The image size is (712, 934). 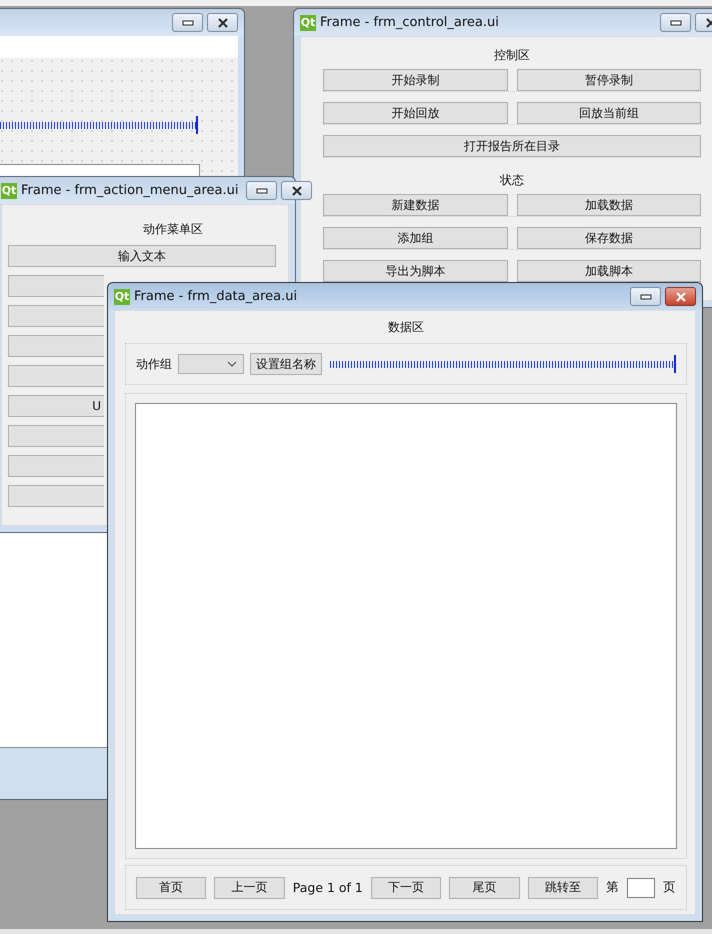 I want to click on action-button: 打开报告所在目录, so click(x=512, y=146).